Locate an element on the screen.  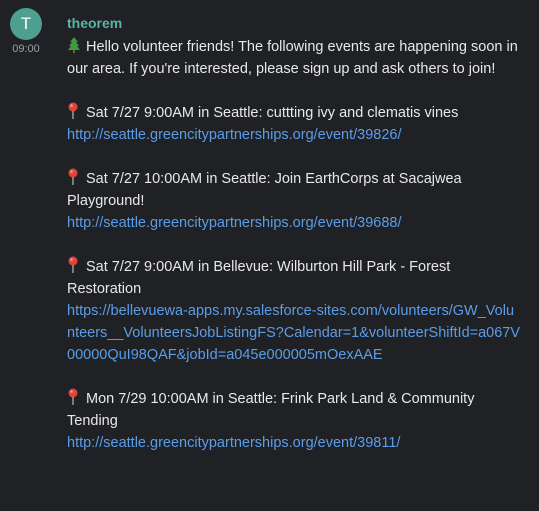
message-timestamp: 09:00 is located at coordinates (26, 49).